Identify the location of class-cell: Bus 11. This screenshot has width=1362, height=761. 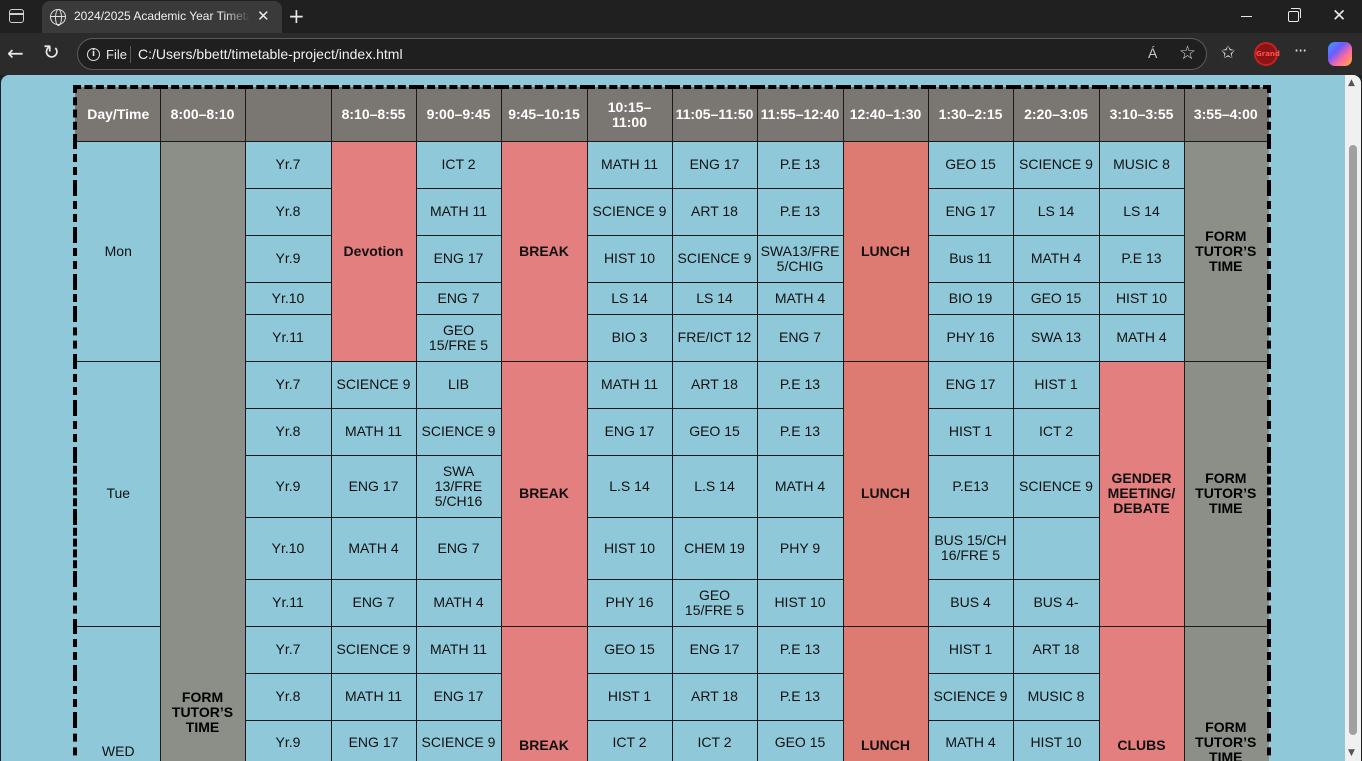
(970, 258).